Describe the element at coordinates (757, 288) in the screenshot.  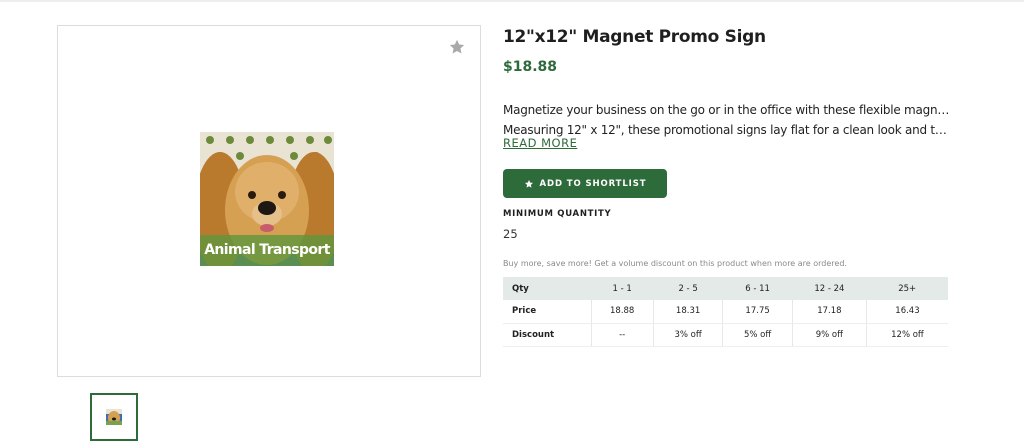
I see `qty-column-header: 6 - 11` at that location.